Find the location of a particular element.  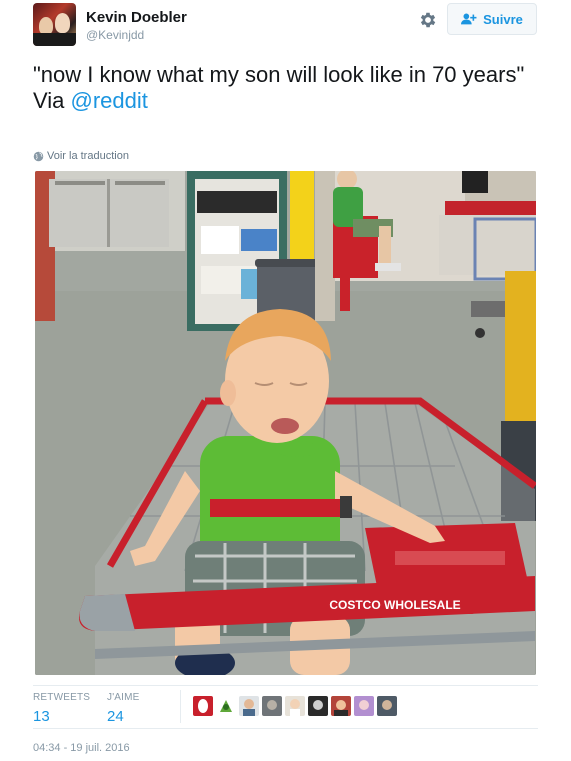

retweets-stat: RETWEETS 13 is located at coordinates (61, 708).